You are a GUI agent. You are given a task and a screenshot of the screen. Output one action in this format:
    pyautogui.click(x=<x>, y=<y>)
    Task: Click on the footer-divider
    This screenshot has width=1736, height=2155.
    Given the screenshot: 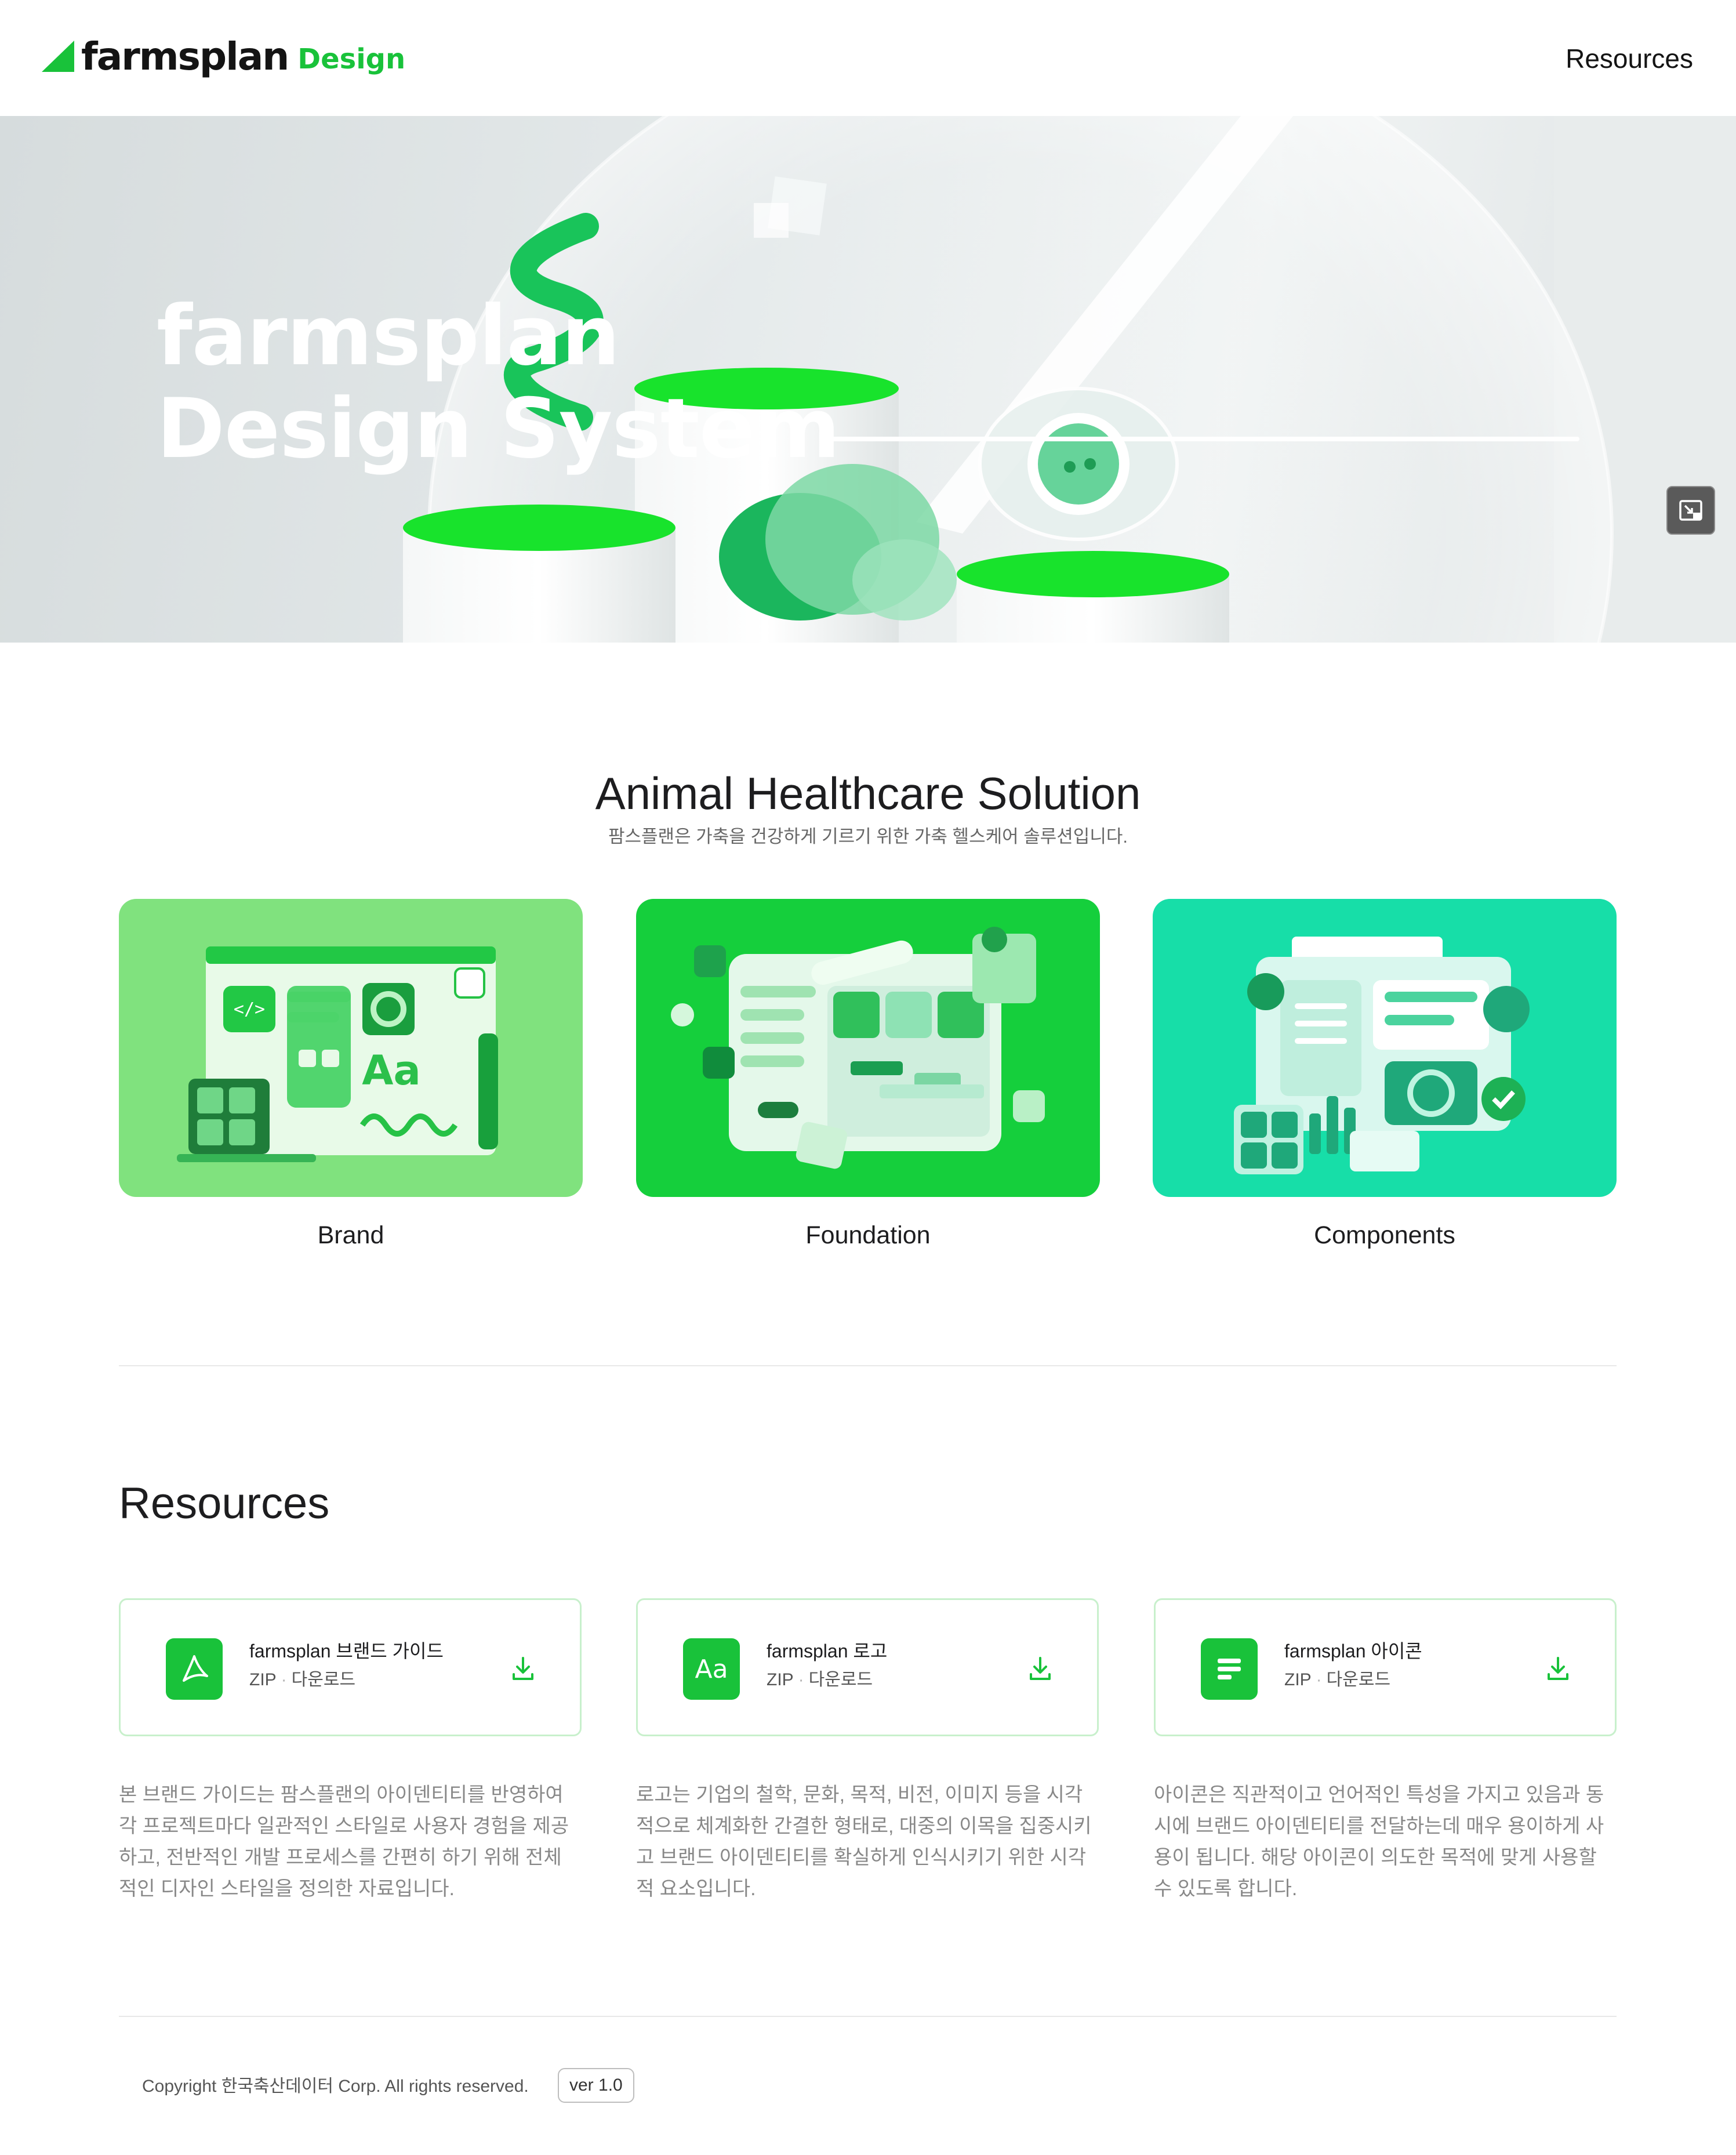 What is the action you would take?
    pyautogui.click(x=868, y=2017)
    